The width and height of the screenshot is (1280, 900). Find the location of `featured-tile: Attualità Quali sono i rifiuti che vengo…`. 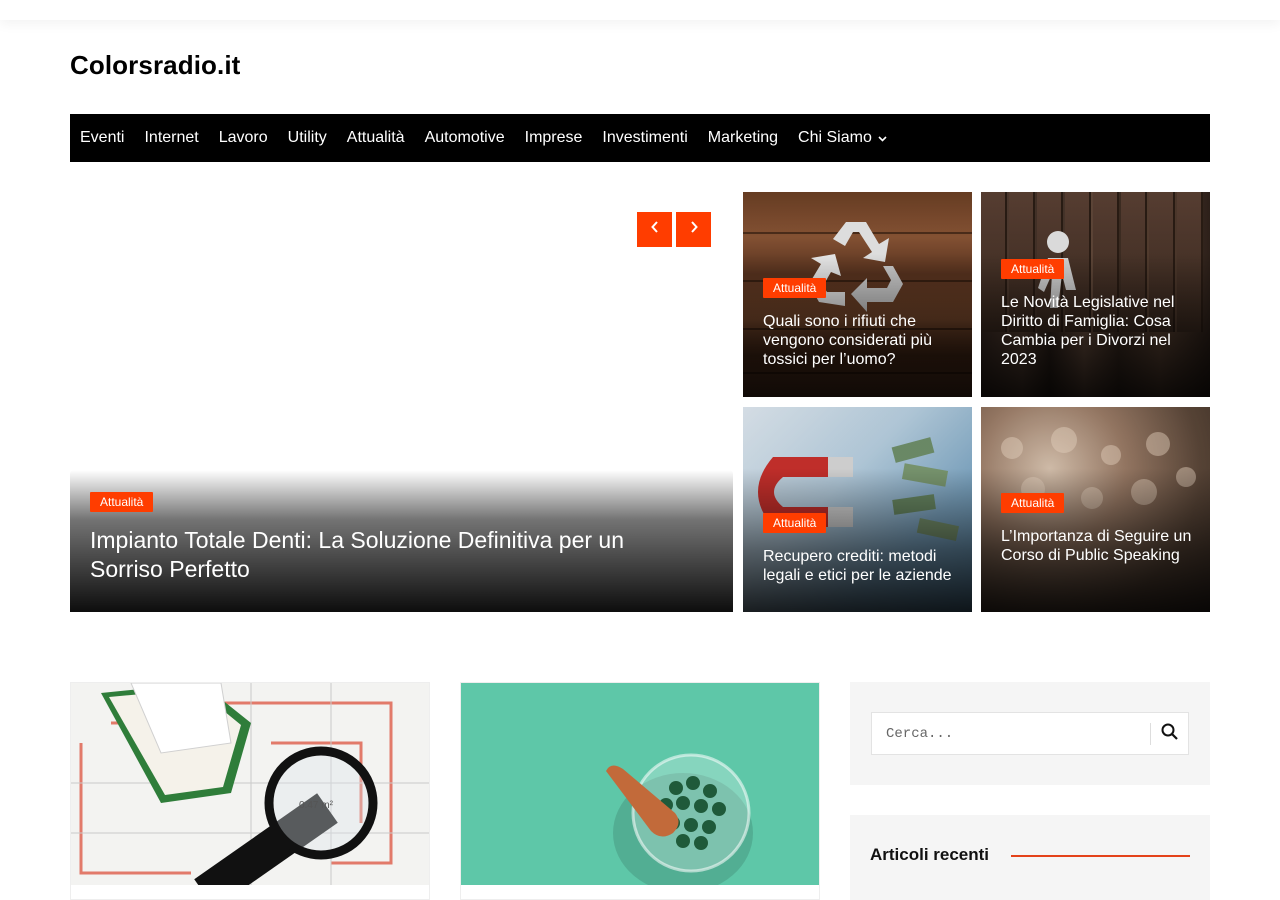

featured-tile: Attualità Quali sono i rifiuti che vengo… is located at coordinates (857, 294).